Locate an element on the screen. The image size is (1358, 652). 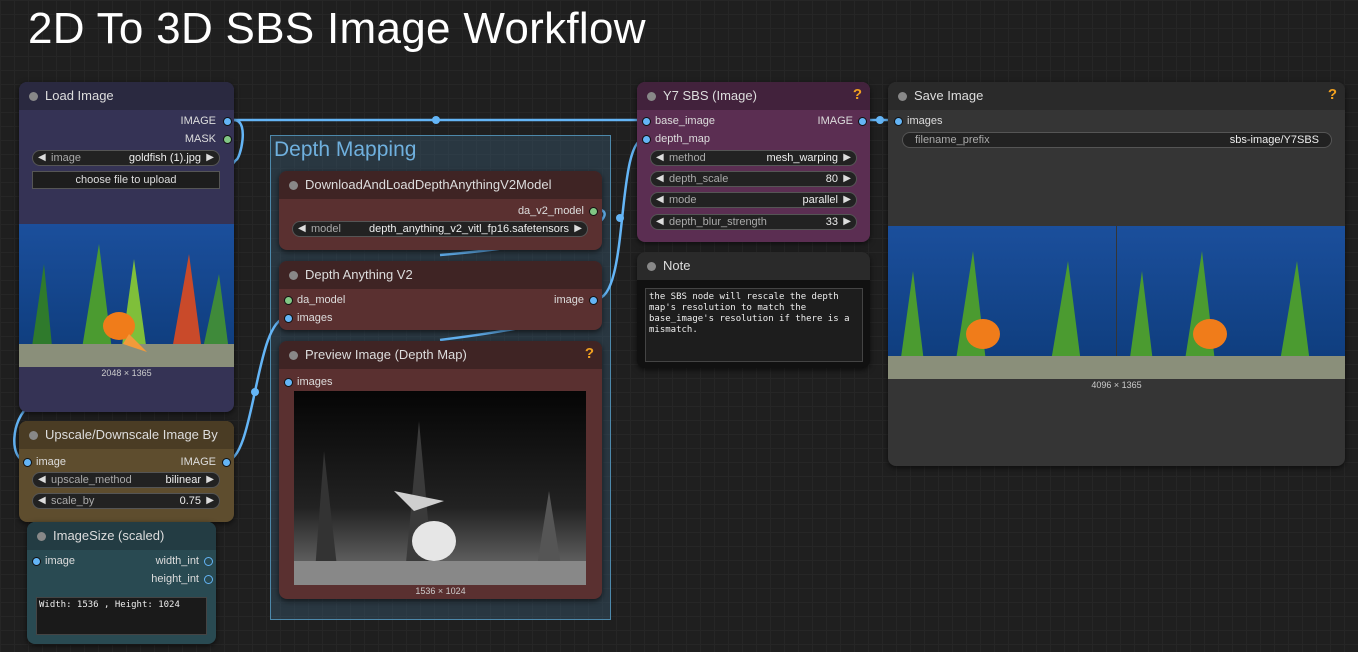
node-title: Preview Image (Depth Map) is located at coordinates (386, 354).